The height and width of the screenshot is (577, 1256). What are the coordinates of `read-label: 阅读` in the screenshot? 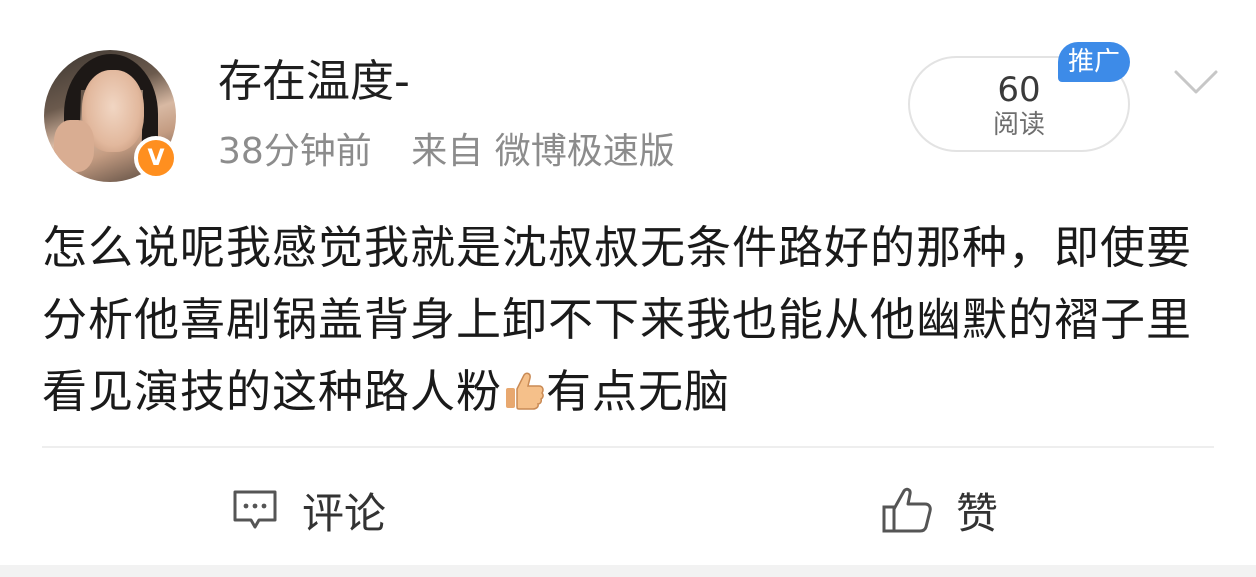 It's located at (1018, 125).